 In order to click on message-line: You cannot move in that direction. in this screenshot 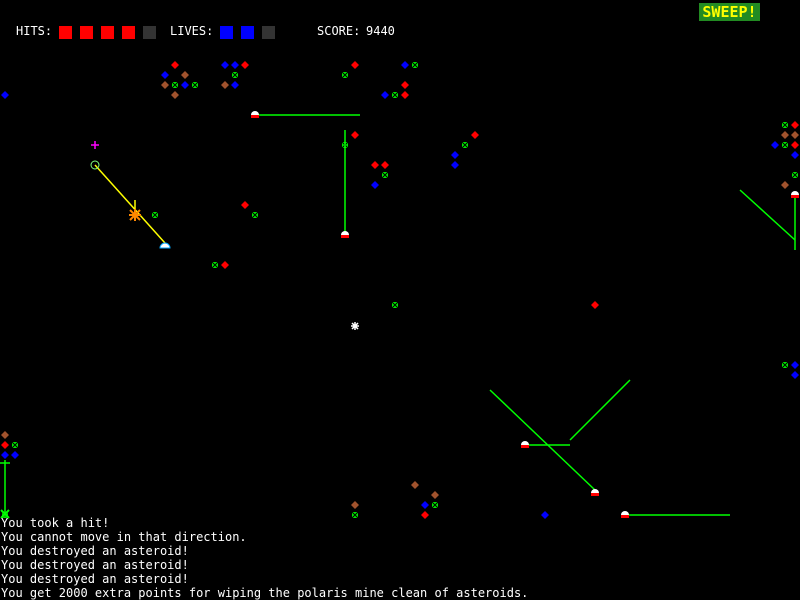, I will do `click(124, 537)`.